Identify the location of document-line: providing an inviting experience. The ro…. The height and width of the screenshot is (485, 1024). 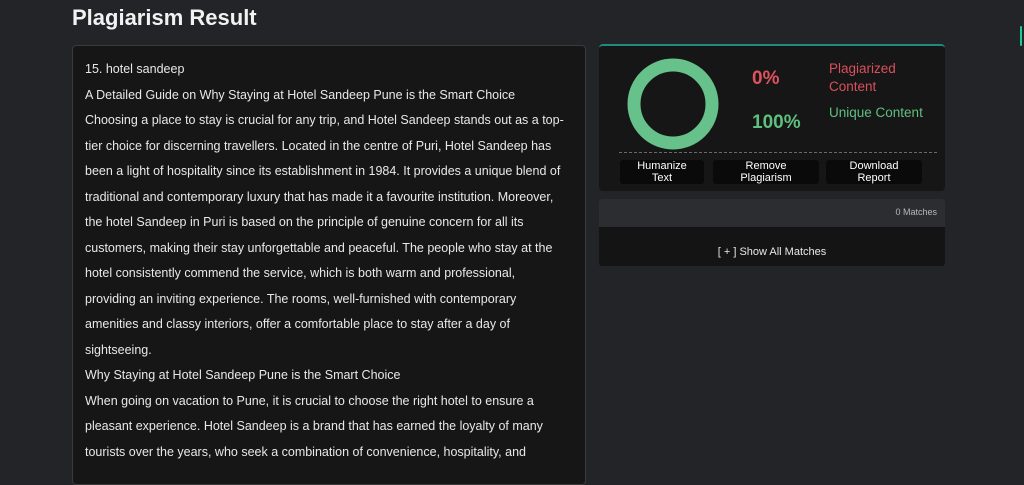
(301, 298).